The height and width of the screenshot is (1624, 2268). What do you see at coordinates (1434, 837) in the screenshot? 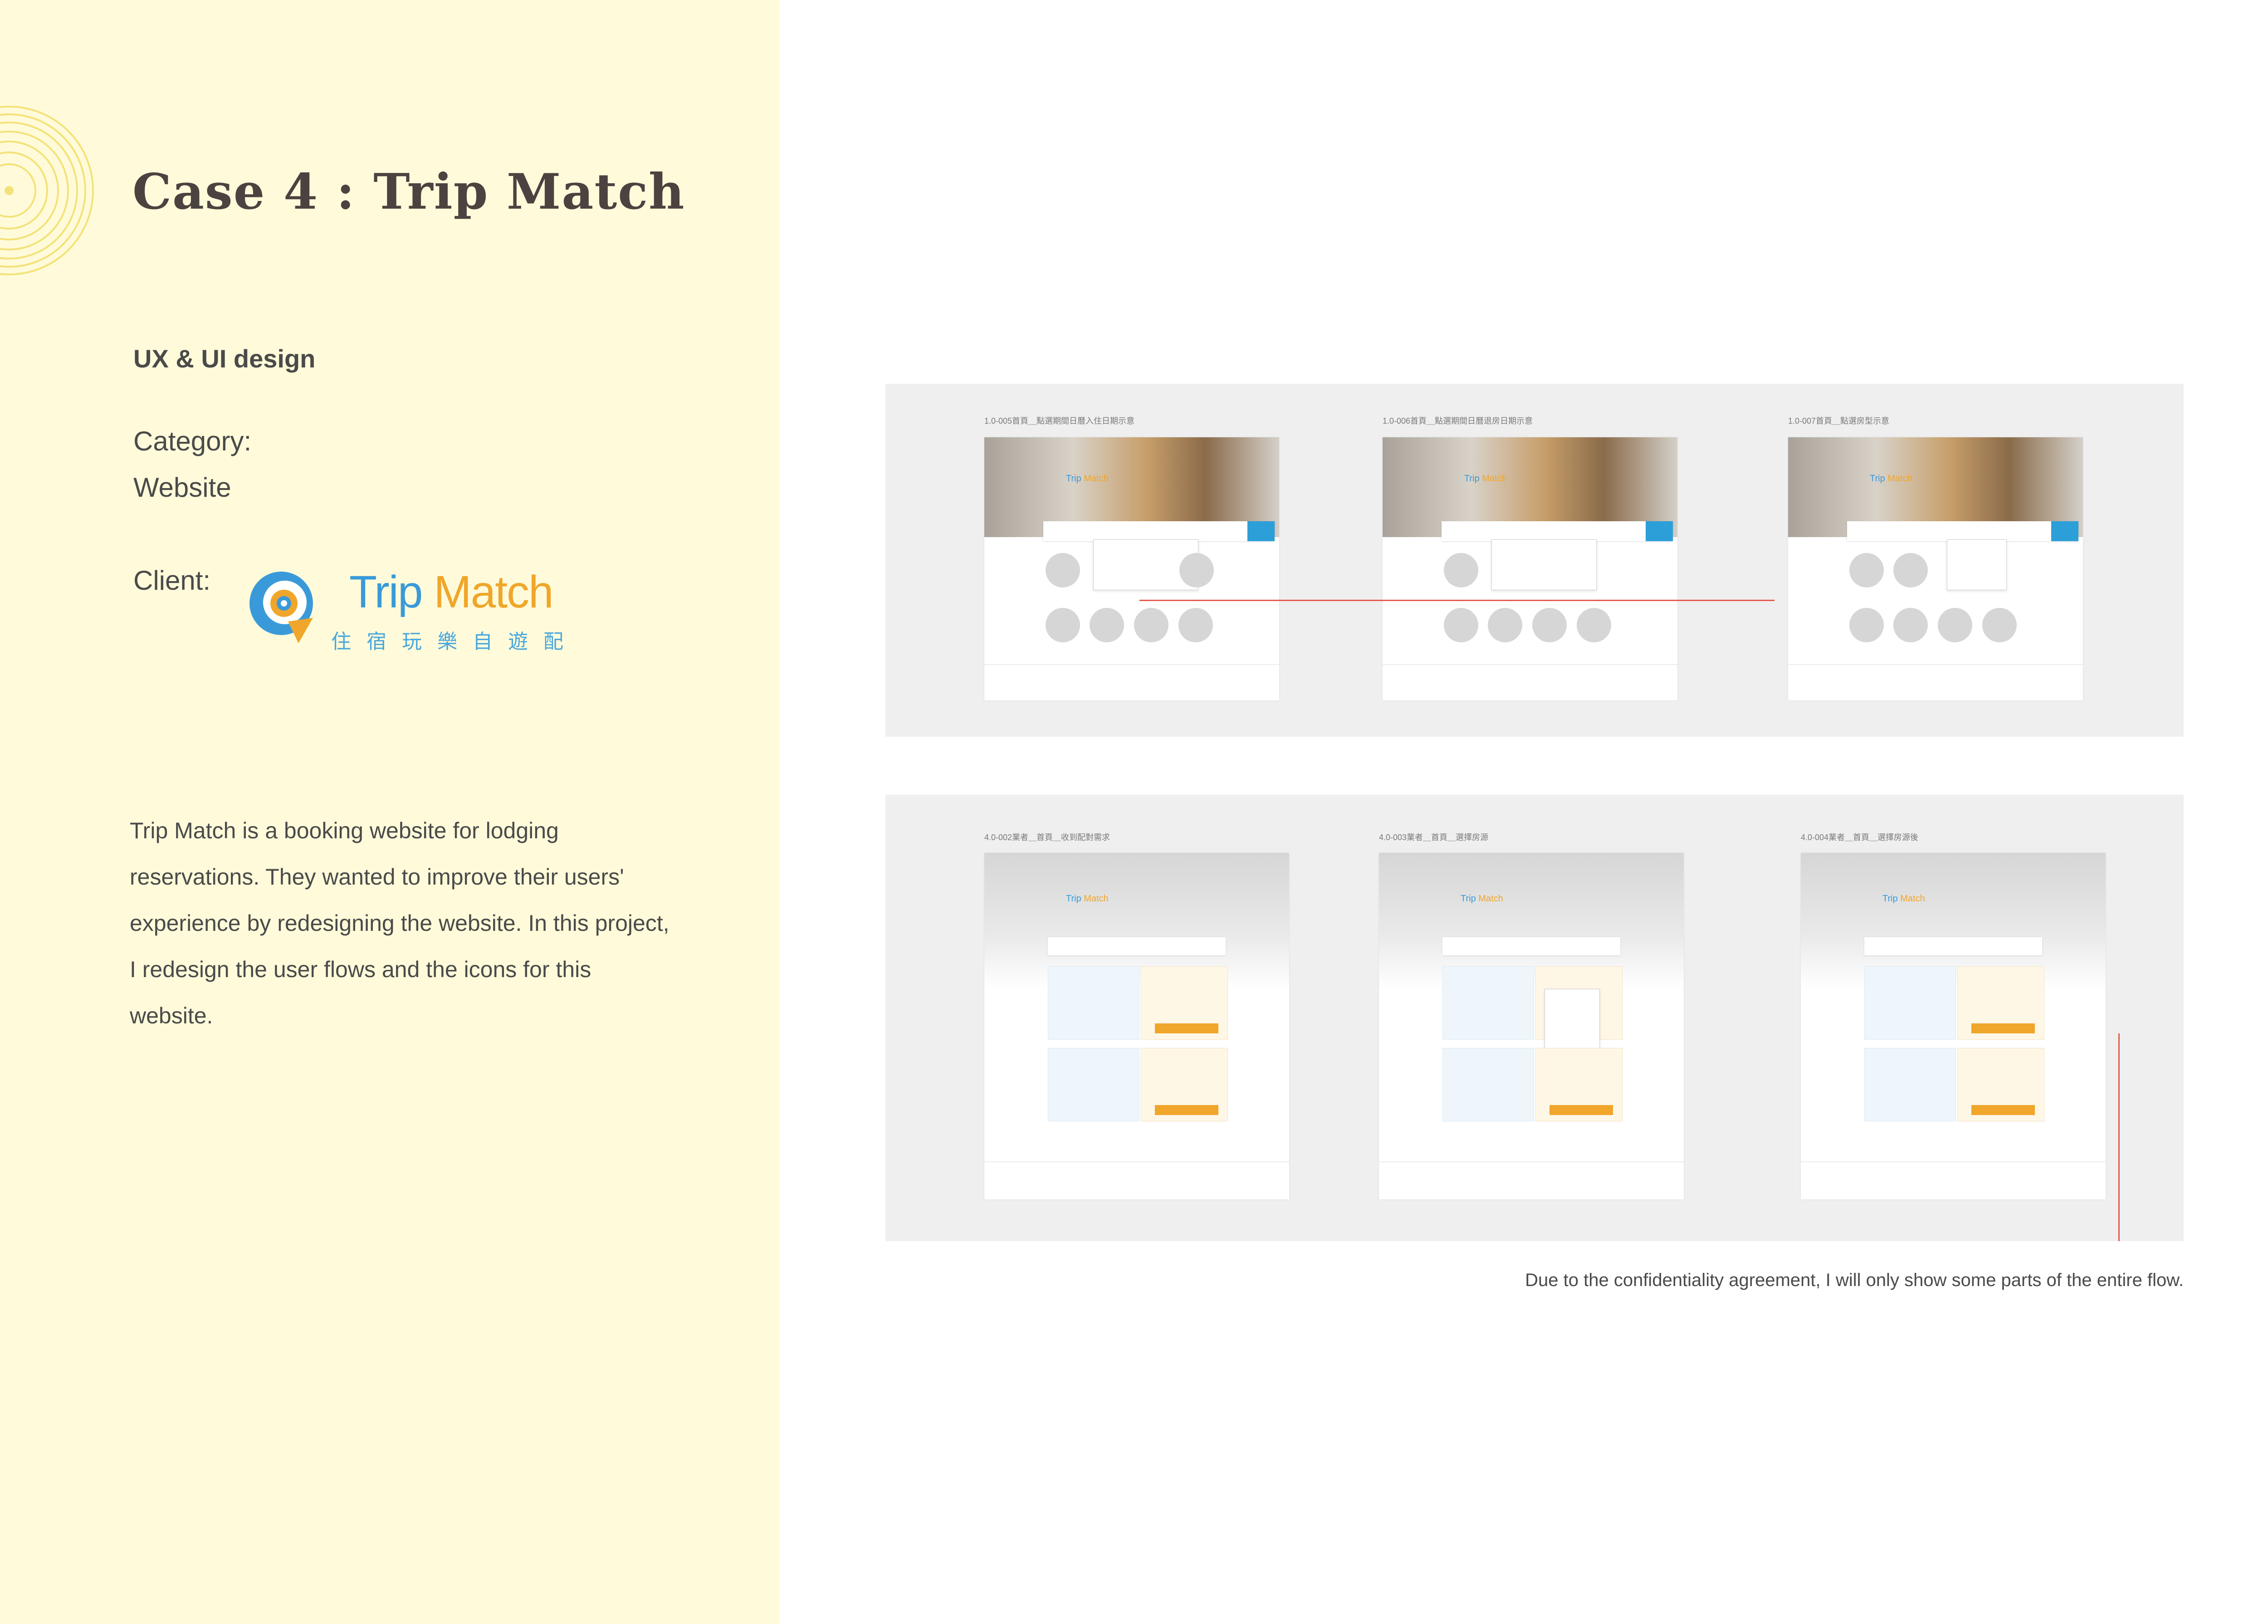
I see `screen-caption: 4.0-003業者＿首頁＿選擇房源` at bounding box center [1434, 837].